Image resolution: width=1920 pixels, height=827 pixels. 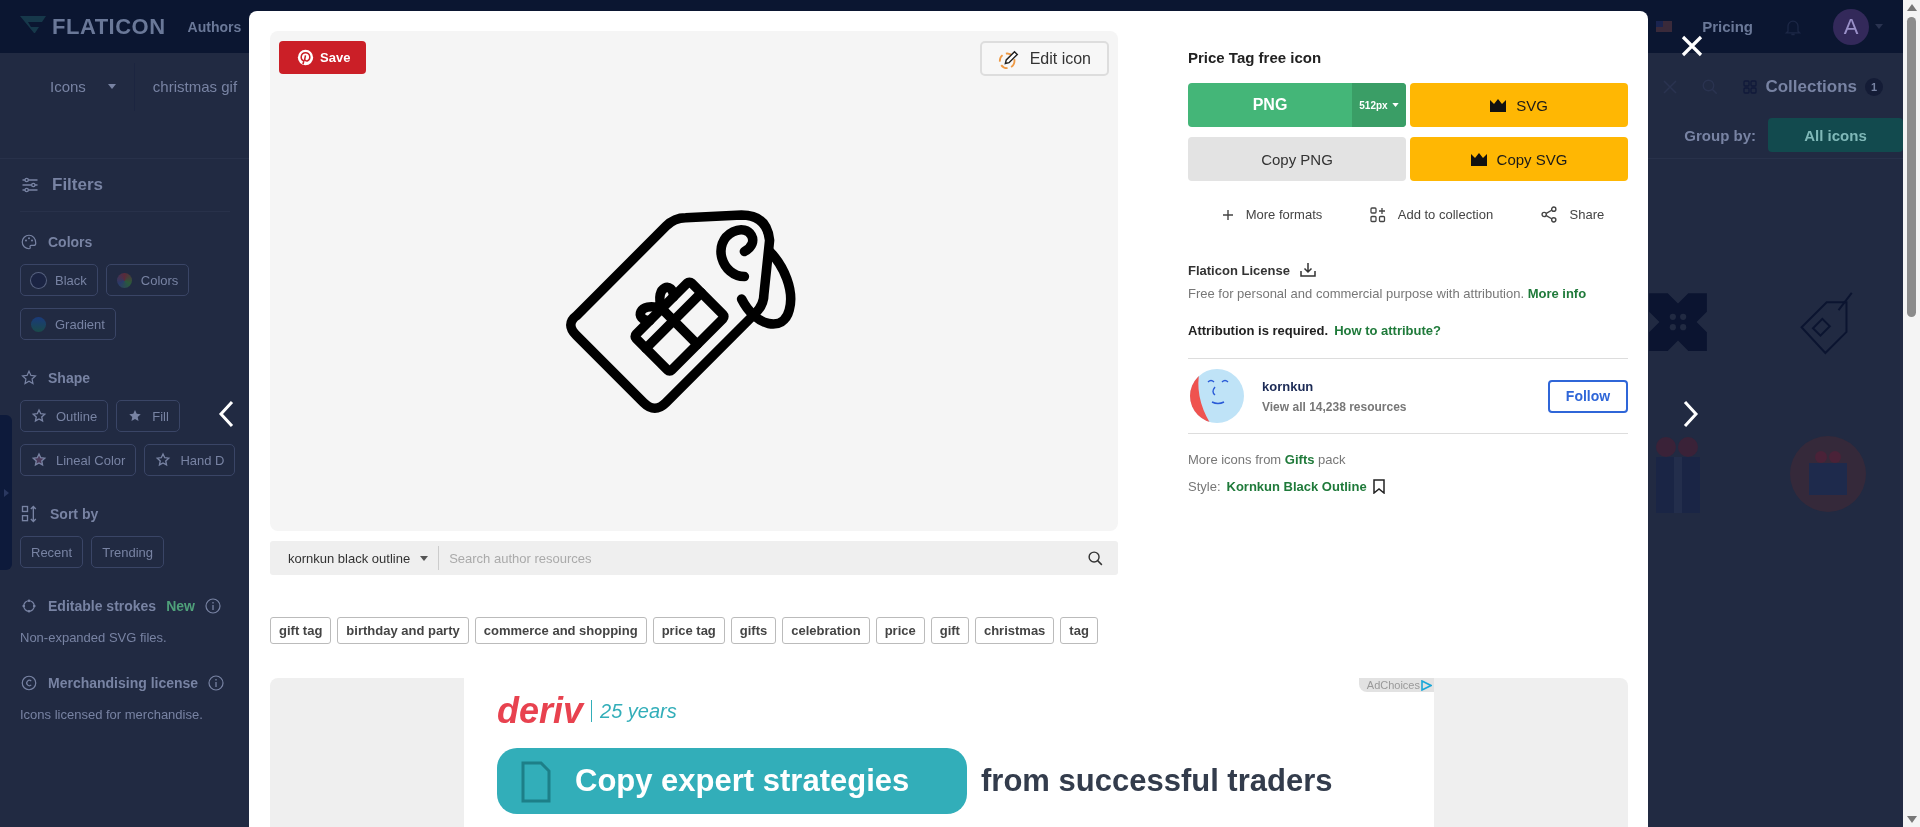 I want to click on copy-png-button: Copy PNG, so click(x=1297, y=159).